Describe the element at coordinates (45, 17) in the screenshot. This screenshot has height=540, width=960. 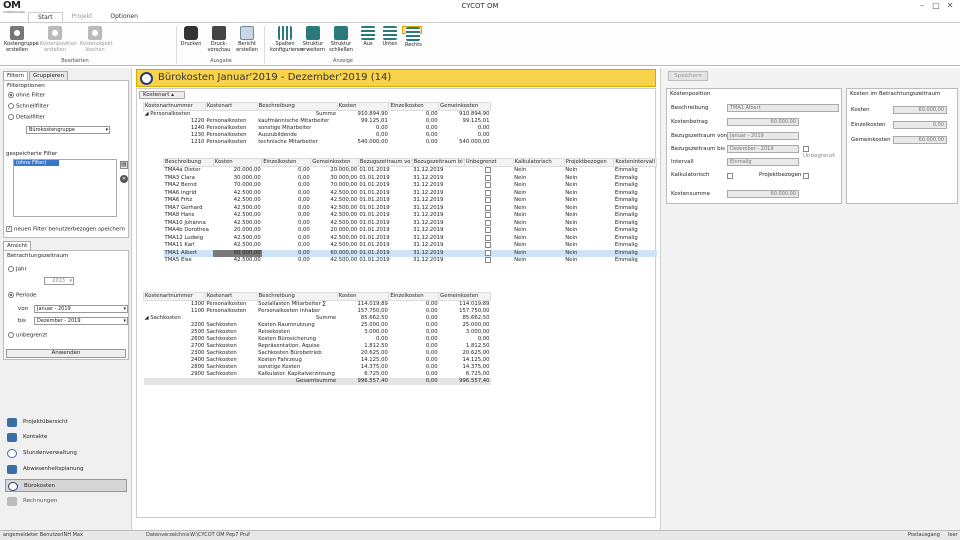
I see `tab-start: Start` at that location.